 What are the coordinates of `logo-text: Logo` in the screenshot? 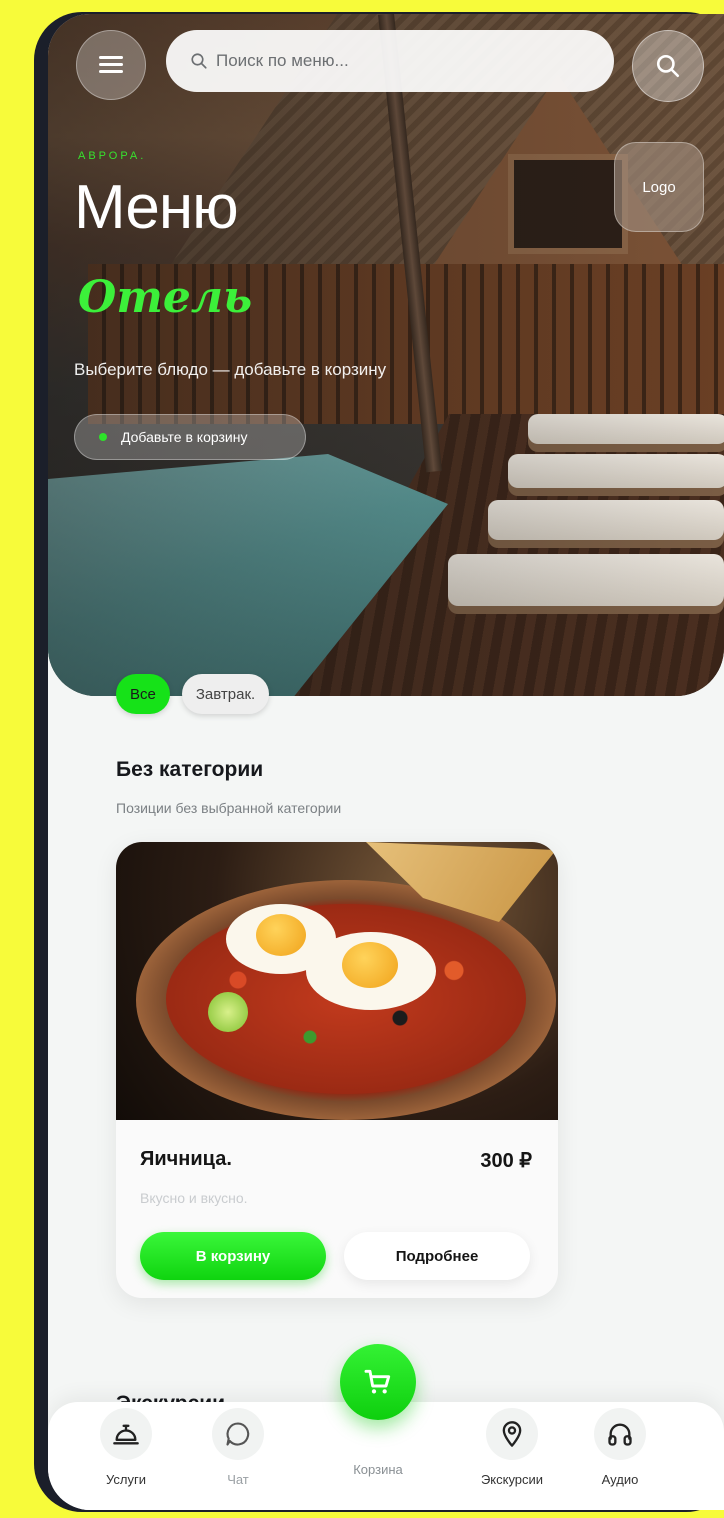 It's located at (659, 187).